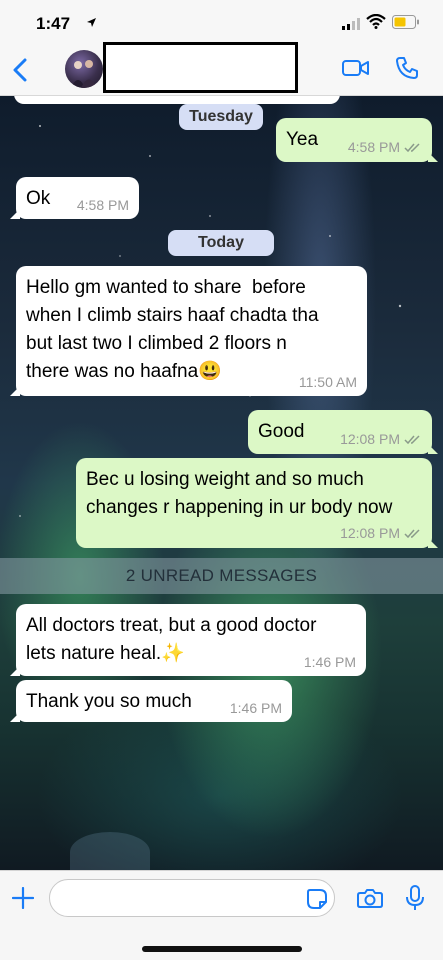  I want to click on message-composer, so click(221, 915).